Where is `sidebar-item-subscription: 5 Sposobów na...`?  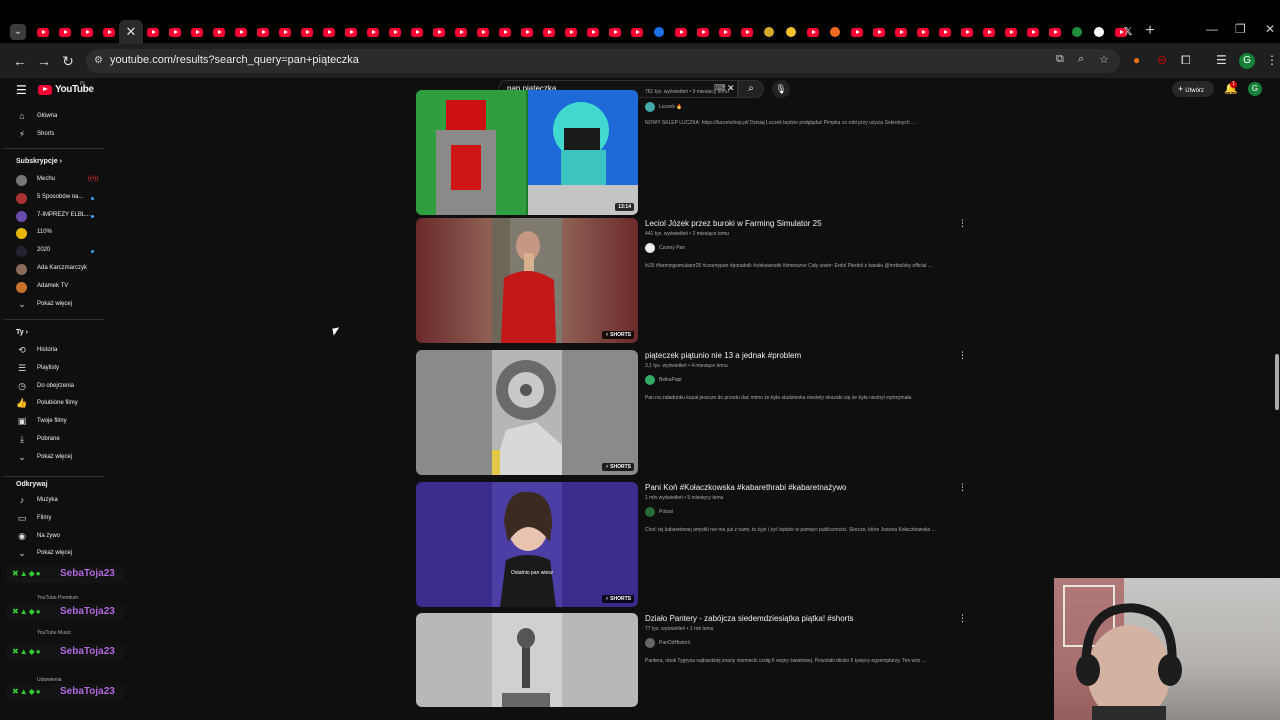
sidebar-item-subscription: 5 Sposobów na... is located at coordinates (52, 198).